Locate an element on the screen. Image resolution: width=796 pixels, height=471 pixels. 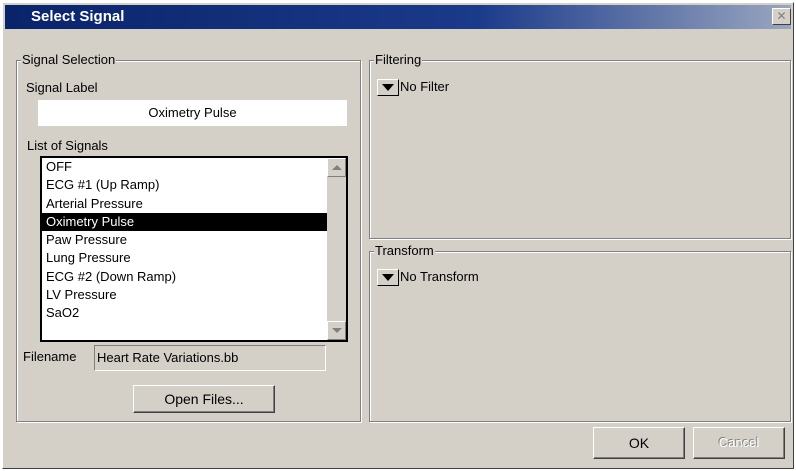
cancel-button: Cancel is located at coordinates (739, 443).